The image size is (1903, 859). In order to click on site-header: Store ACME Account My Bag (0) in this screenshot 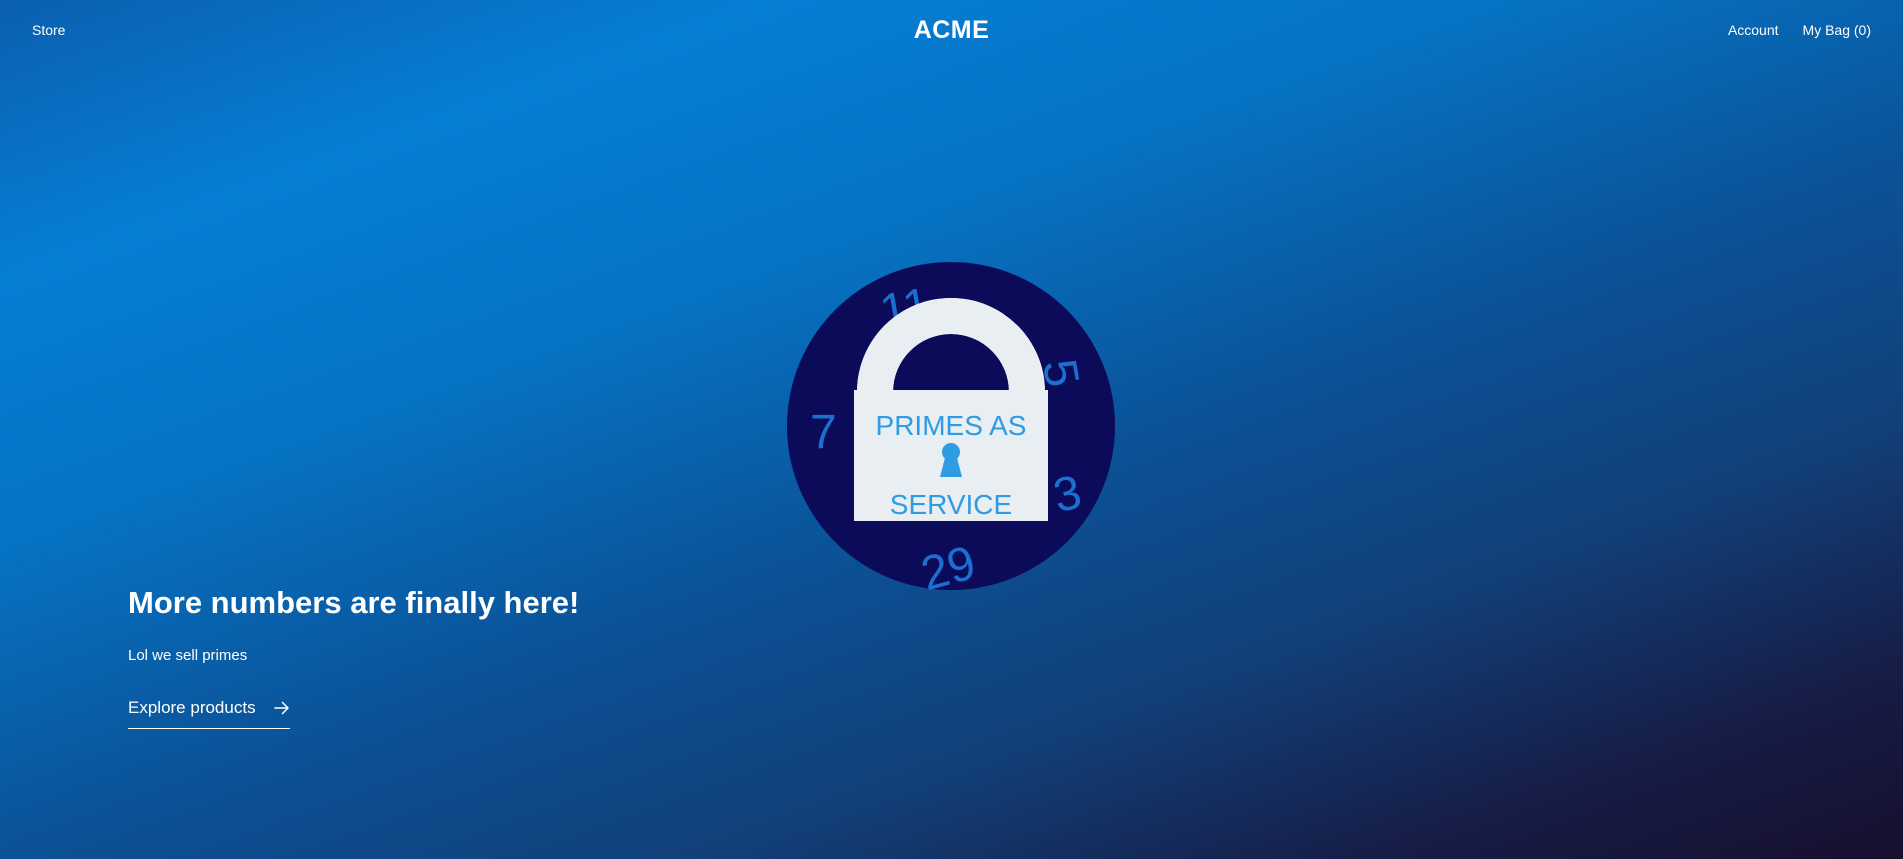, I will do `click(951, 32)`.